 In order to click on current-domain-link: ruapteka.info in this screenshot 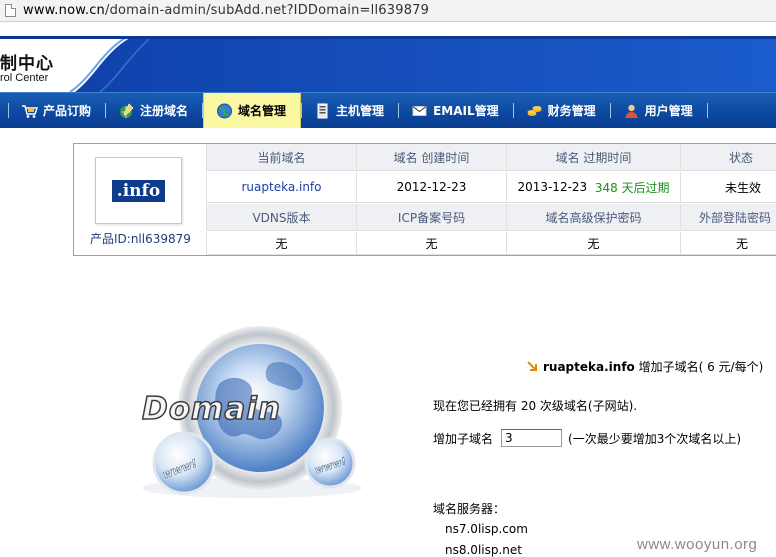, I will do `click(281, 187)`.